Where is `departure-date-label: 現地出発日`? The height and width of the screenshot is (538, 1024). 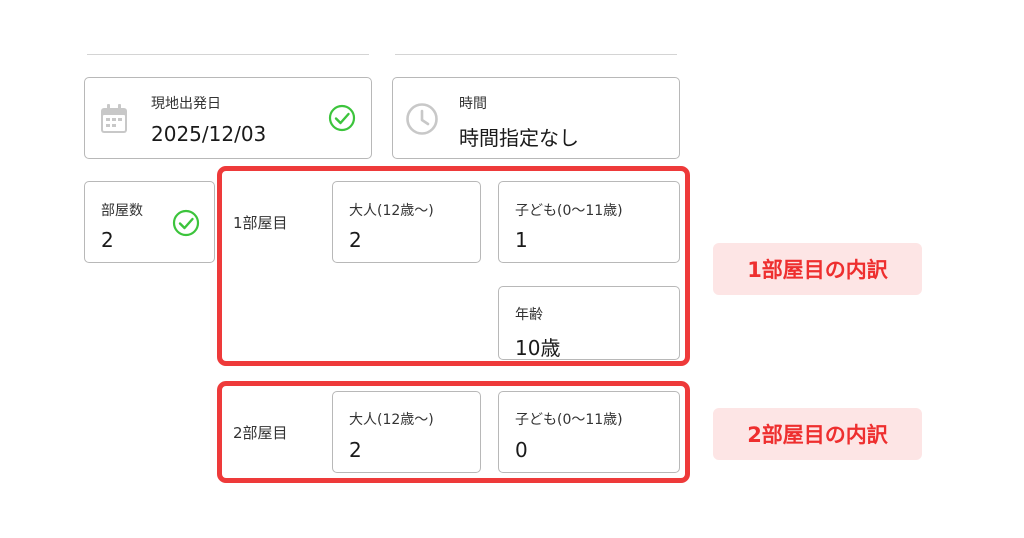
departure-date-label: 現地出発日 is located at coordinates (186, 104).